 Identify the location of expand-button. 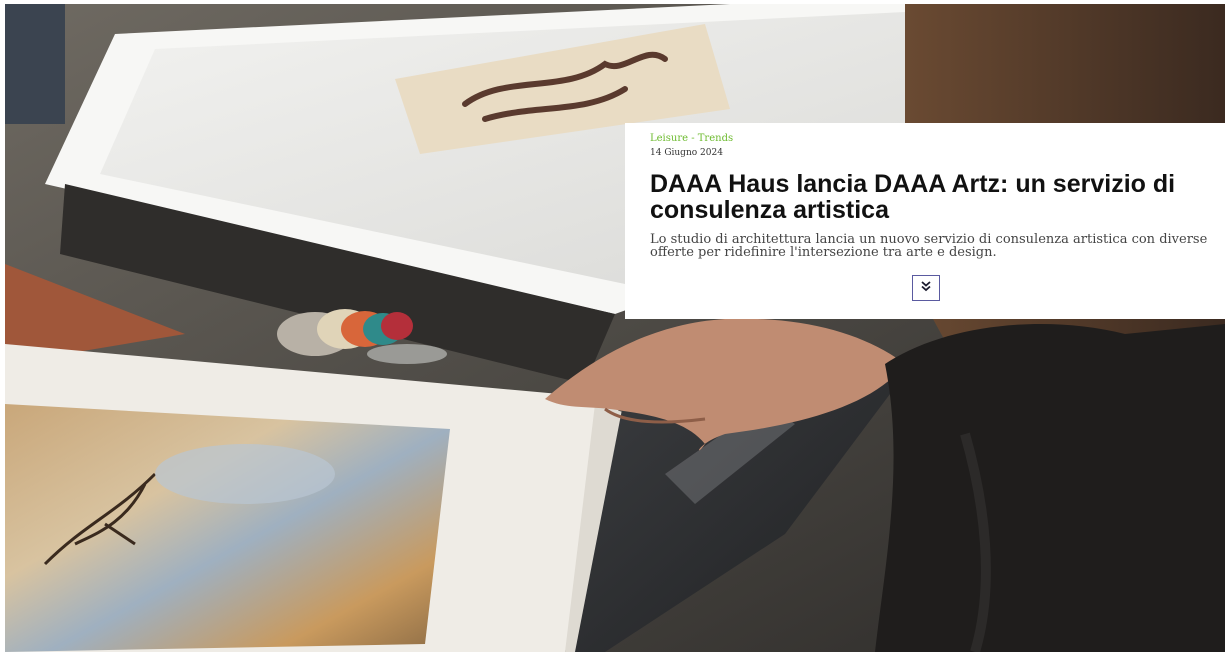
(926, 288).